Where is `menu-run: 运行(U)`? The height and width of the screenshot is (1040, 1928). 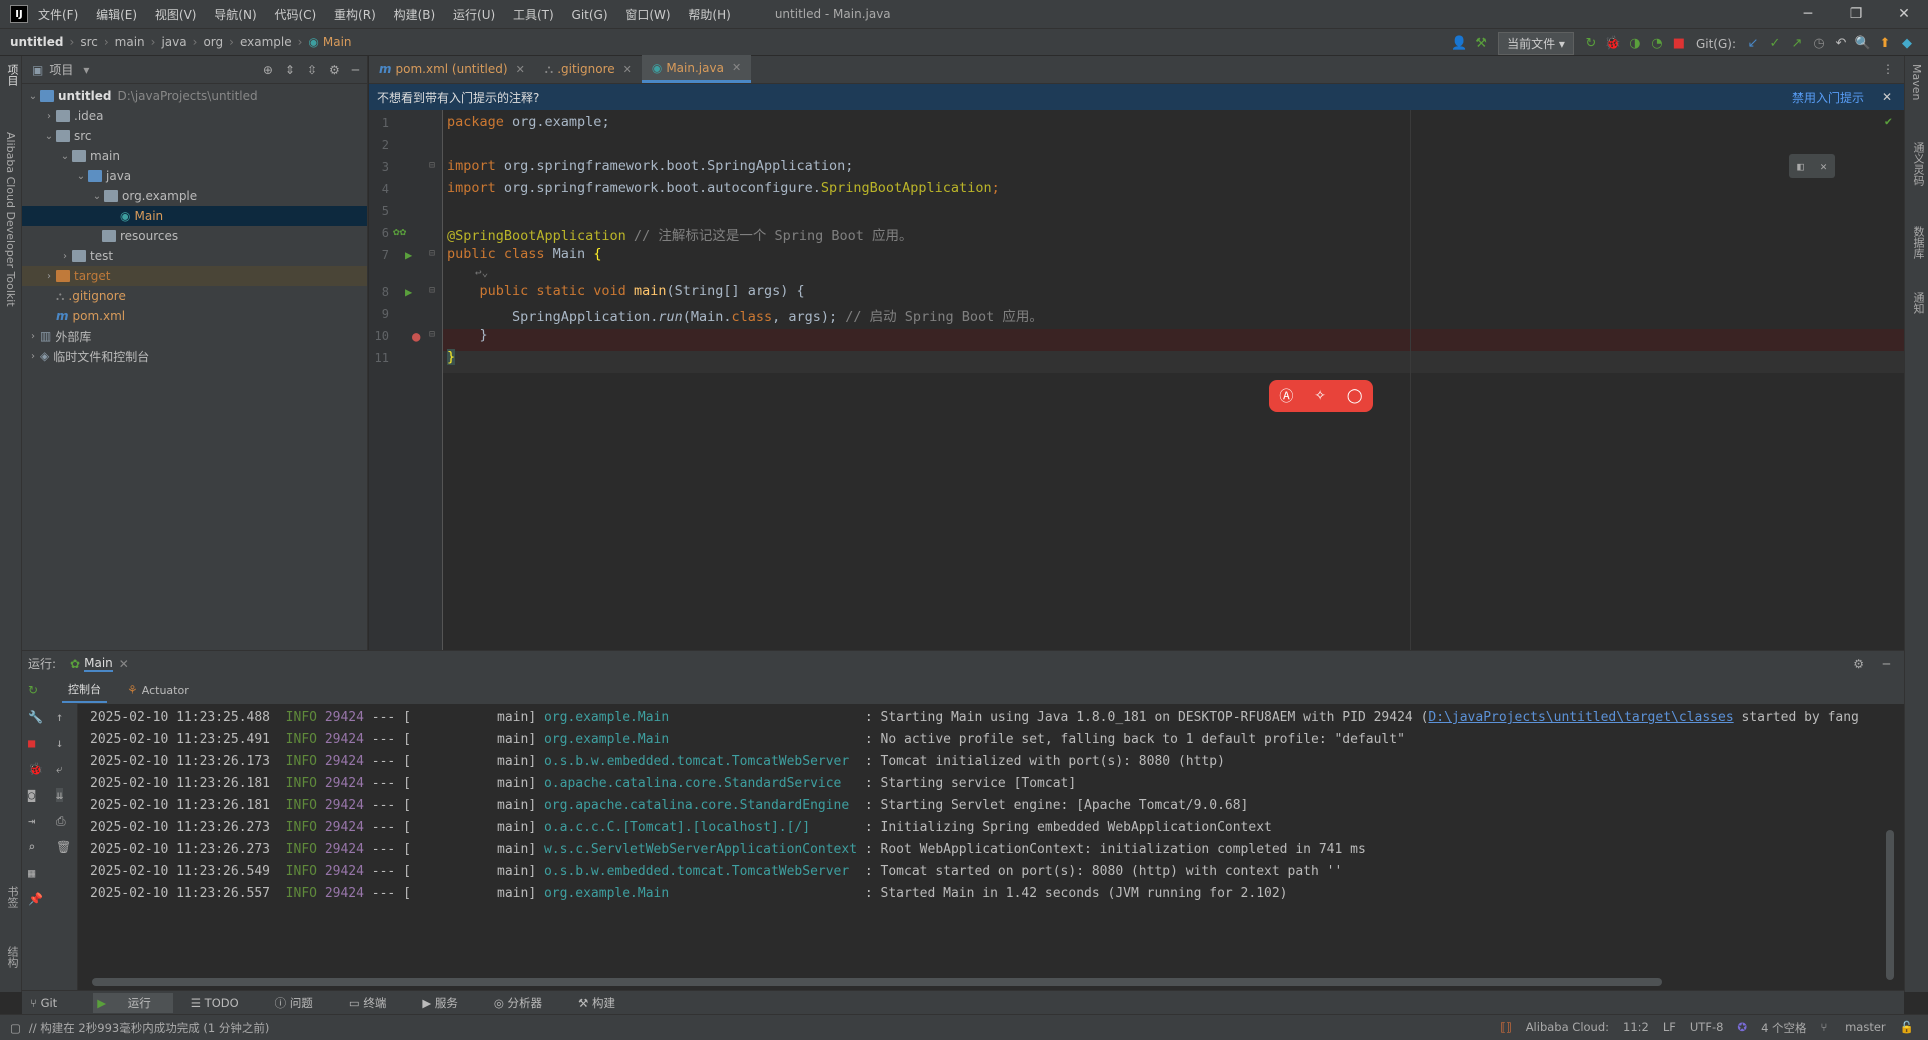
menu-run: 运行(U) is located at coordinates (474, 15).